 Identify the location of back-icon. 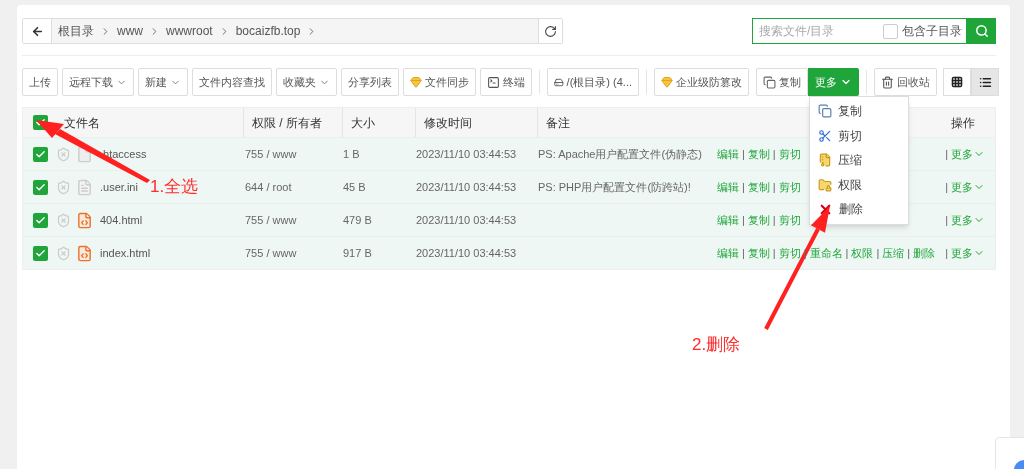
(37, 31).